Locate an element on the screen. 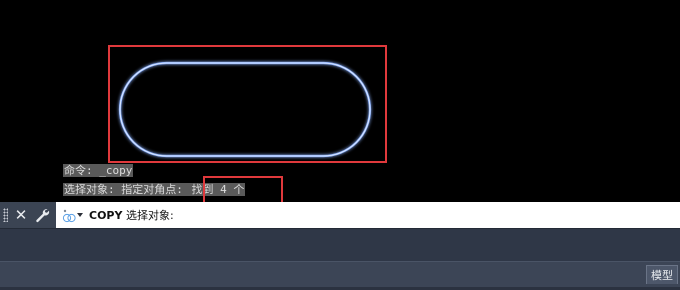  grip-handle-icon is located at coordinates (5, 215).